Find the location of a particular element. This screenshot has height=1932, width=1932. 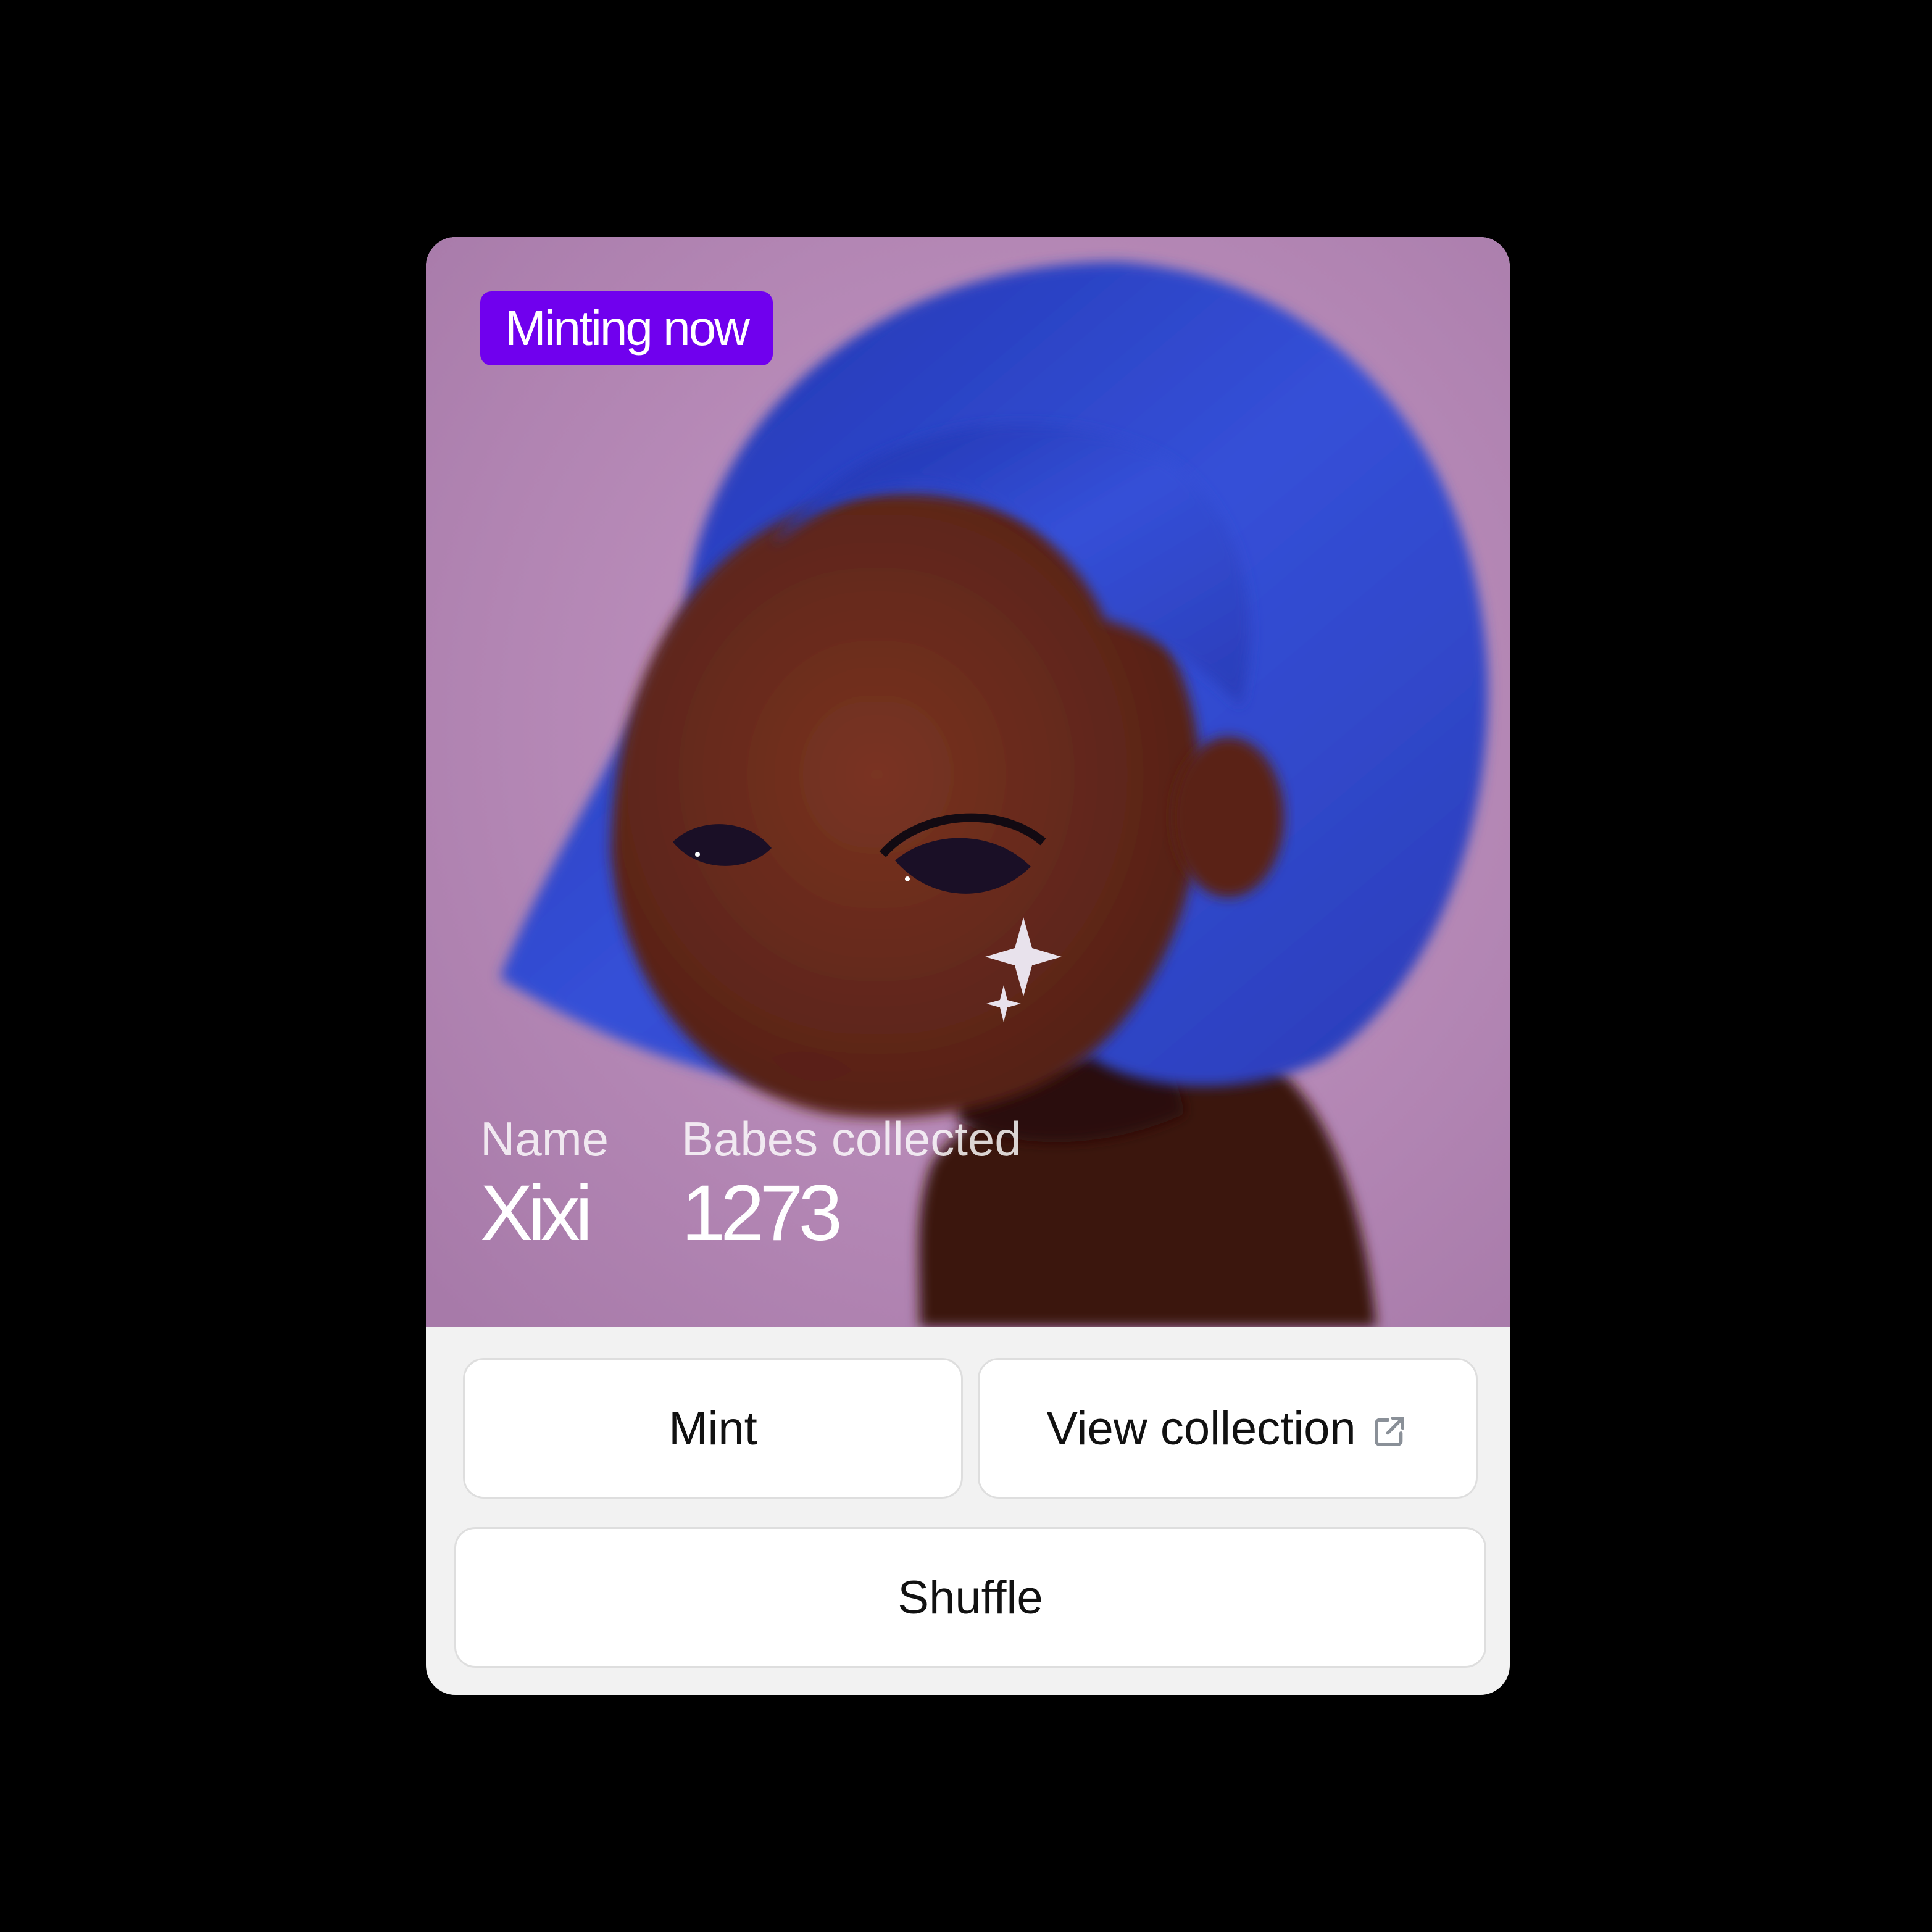

view-collection-label: View collection is located at coordinates (1201, 1428).